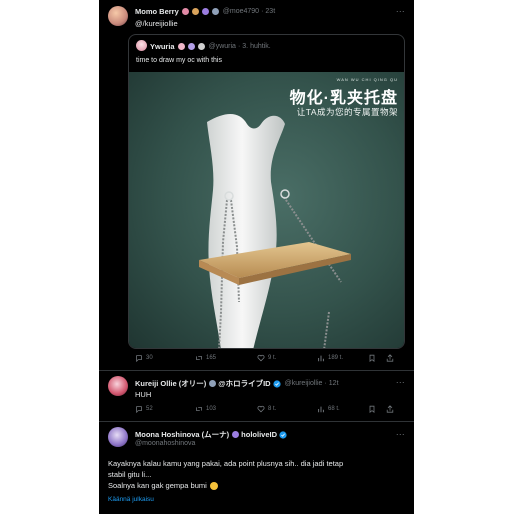 Image resolution: width=514 pixels, height=514 pixels. I want to click on avatar-momo-berry, so click(118, 16).